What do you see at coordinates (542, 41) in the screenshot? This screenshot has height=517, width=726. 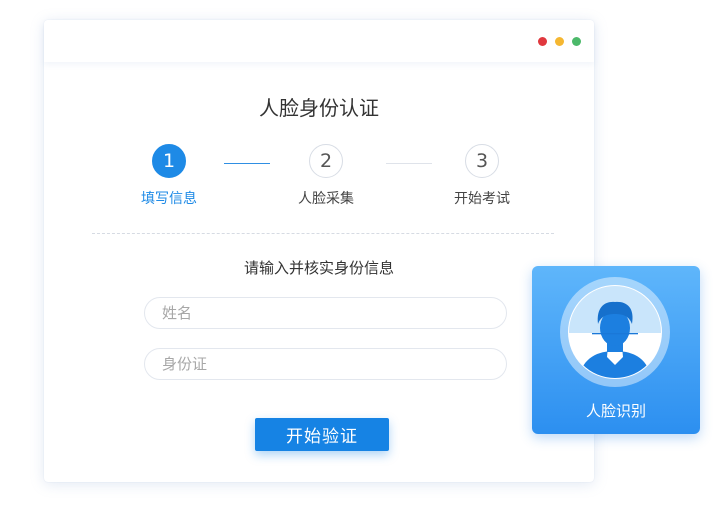 I see `close-window-button` at bounding box center [542, 41].